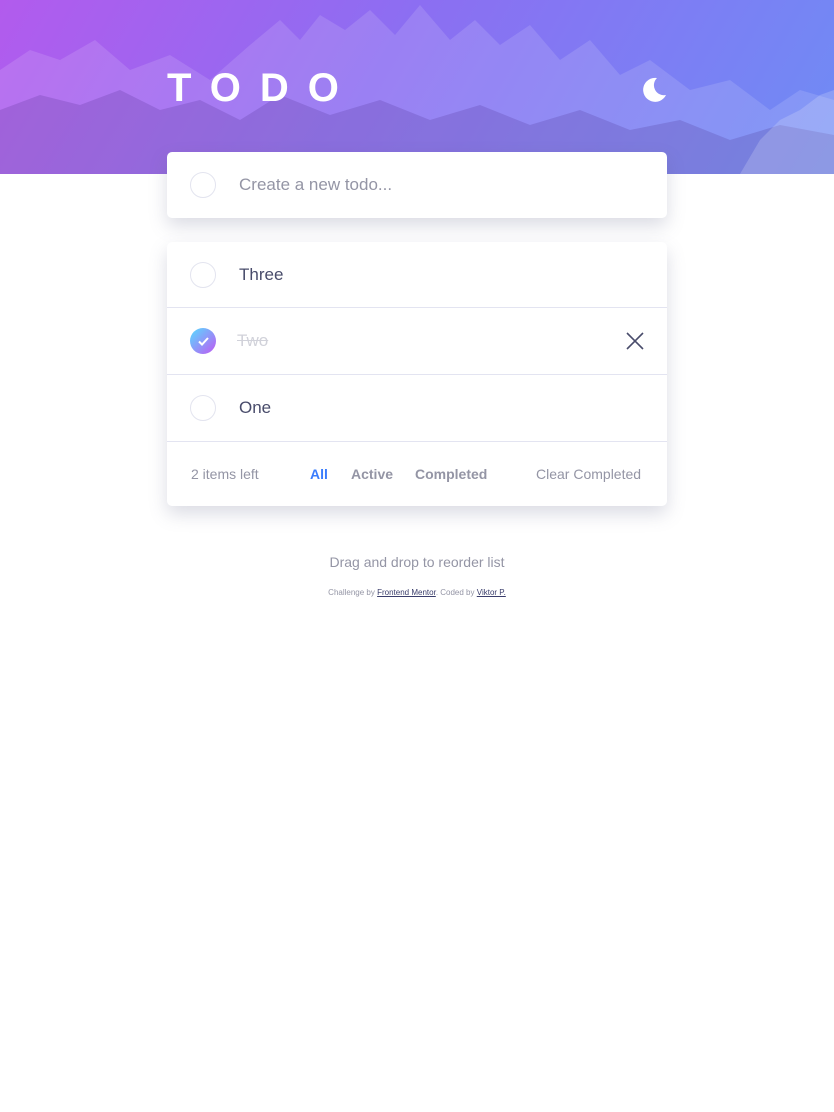  Describe the element at coordinates (417, 562) in the screenshot. I see `drag-drop-hint: Drag and drop to reorder list` at that location.